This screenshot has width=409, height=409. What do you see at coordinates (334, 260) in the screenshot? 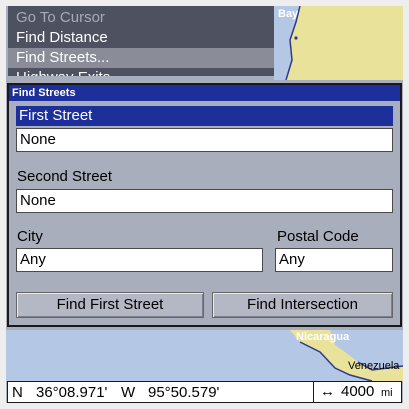
I see `postal-code-field: Any` at bounding box center [334, 260].